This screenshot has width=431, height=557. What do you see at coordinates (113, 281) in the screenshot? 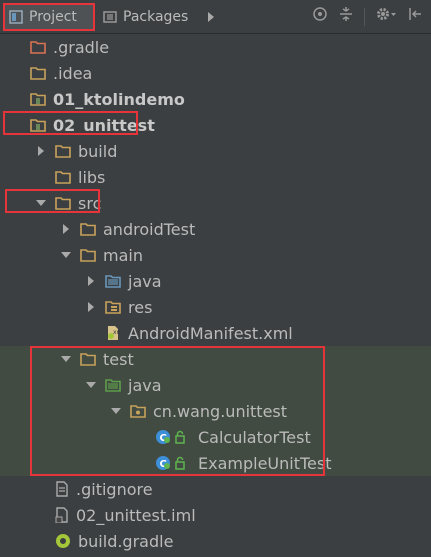
I see `source-folder-icon` at bounding box center [113, 281].